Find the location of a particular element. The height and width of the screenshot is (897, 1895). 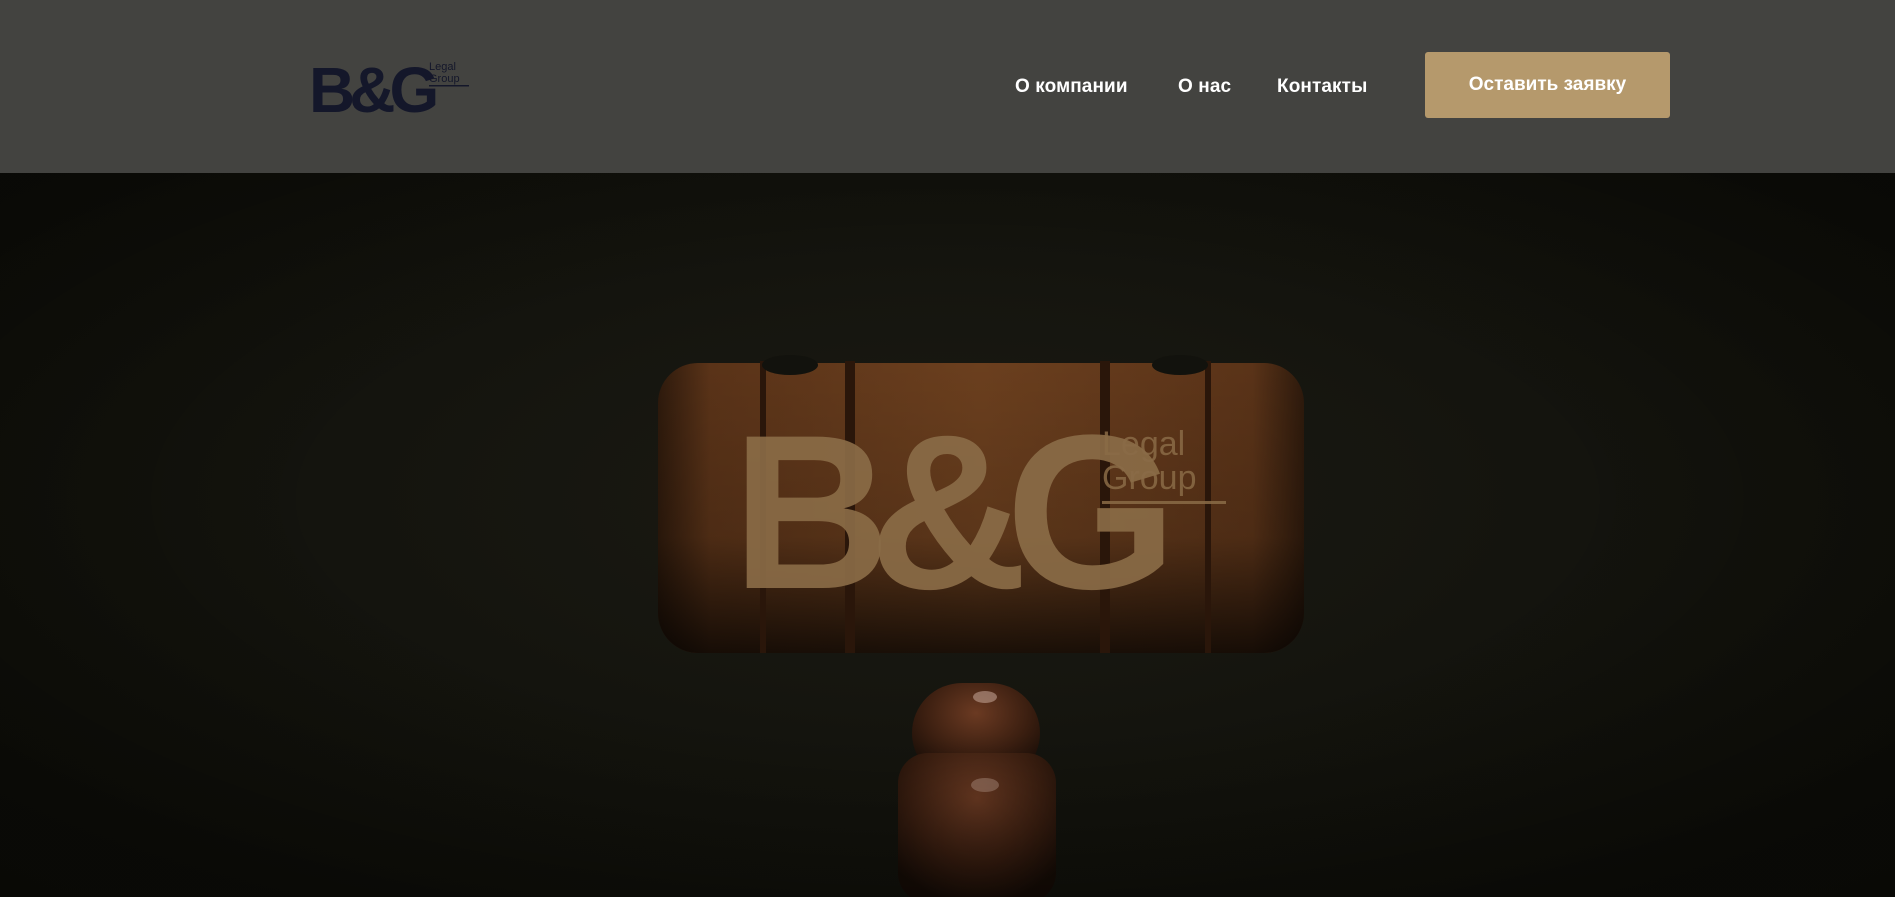

nav-item-contacts: Контакты is located at coordinates (1322, 87).